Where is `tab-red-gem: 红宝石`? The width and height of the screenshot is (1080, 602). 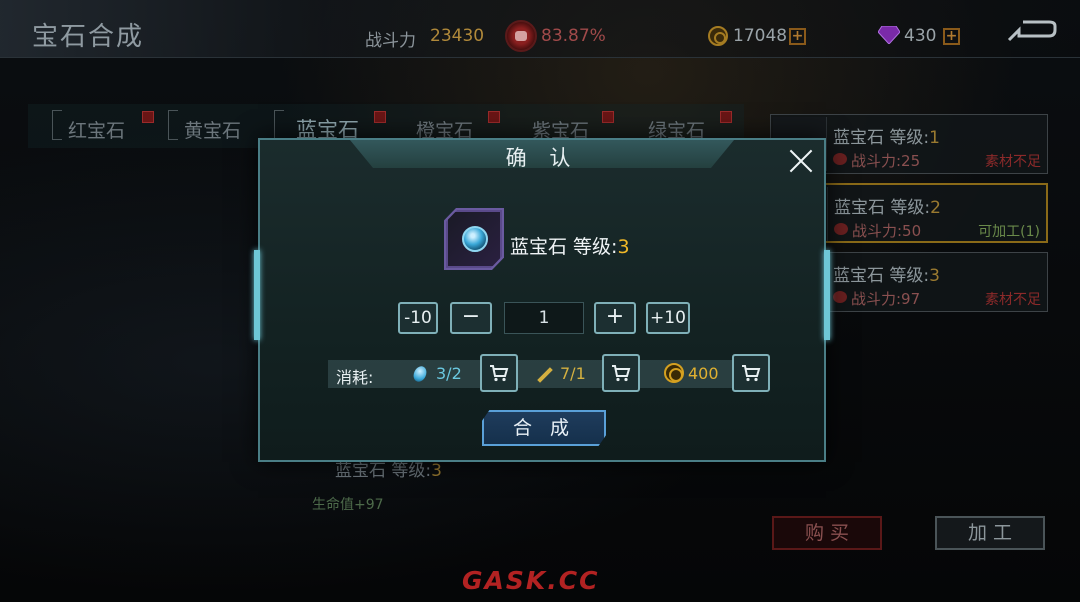 tab-red-gem: 红宝石 is located at coordinates (96, 129).